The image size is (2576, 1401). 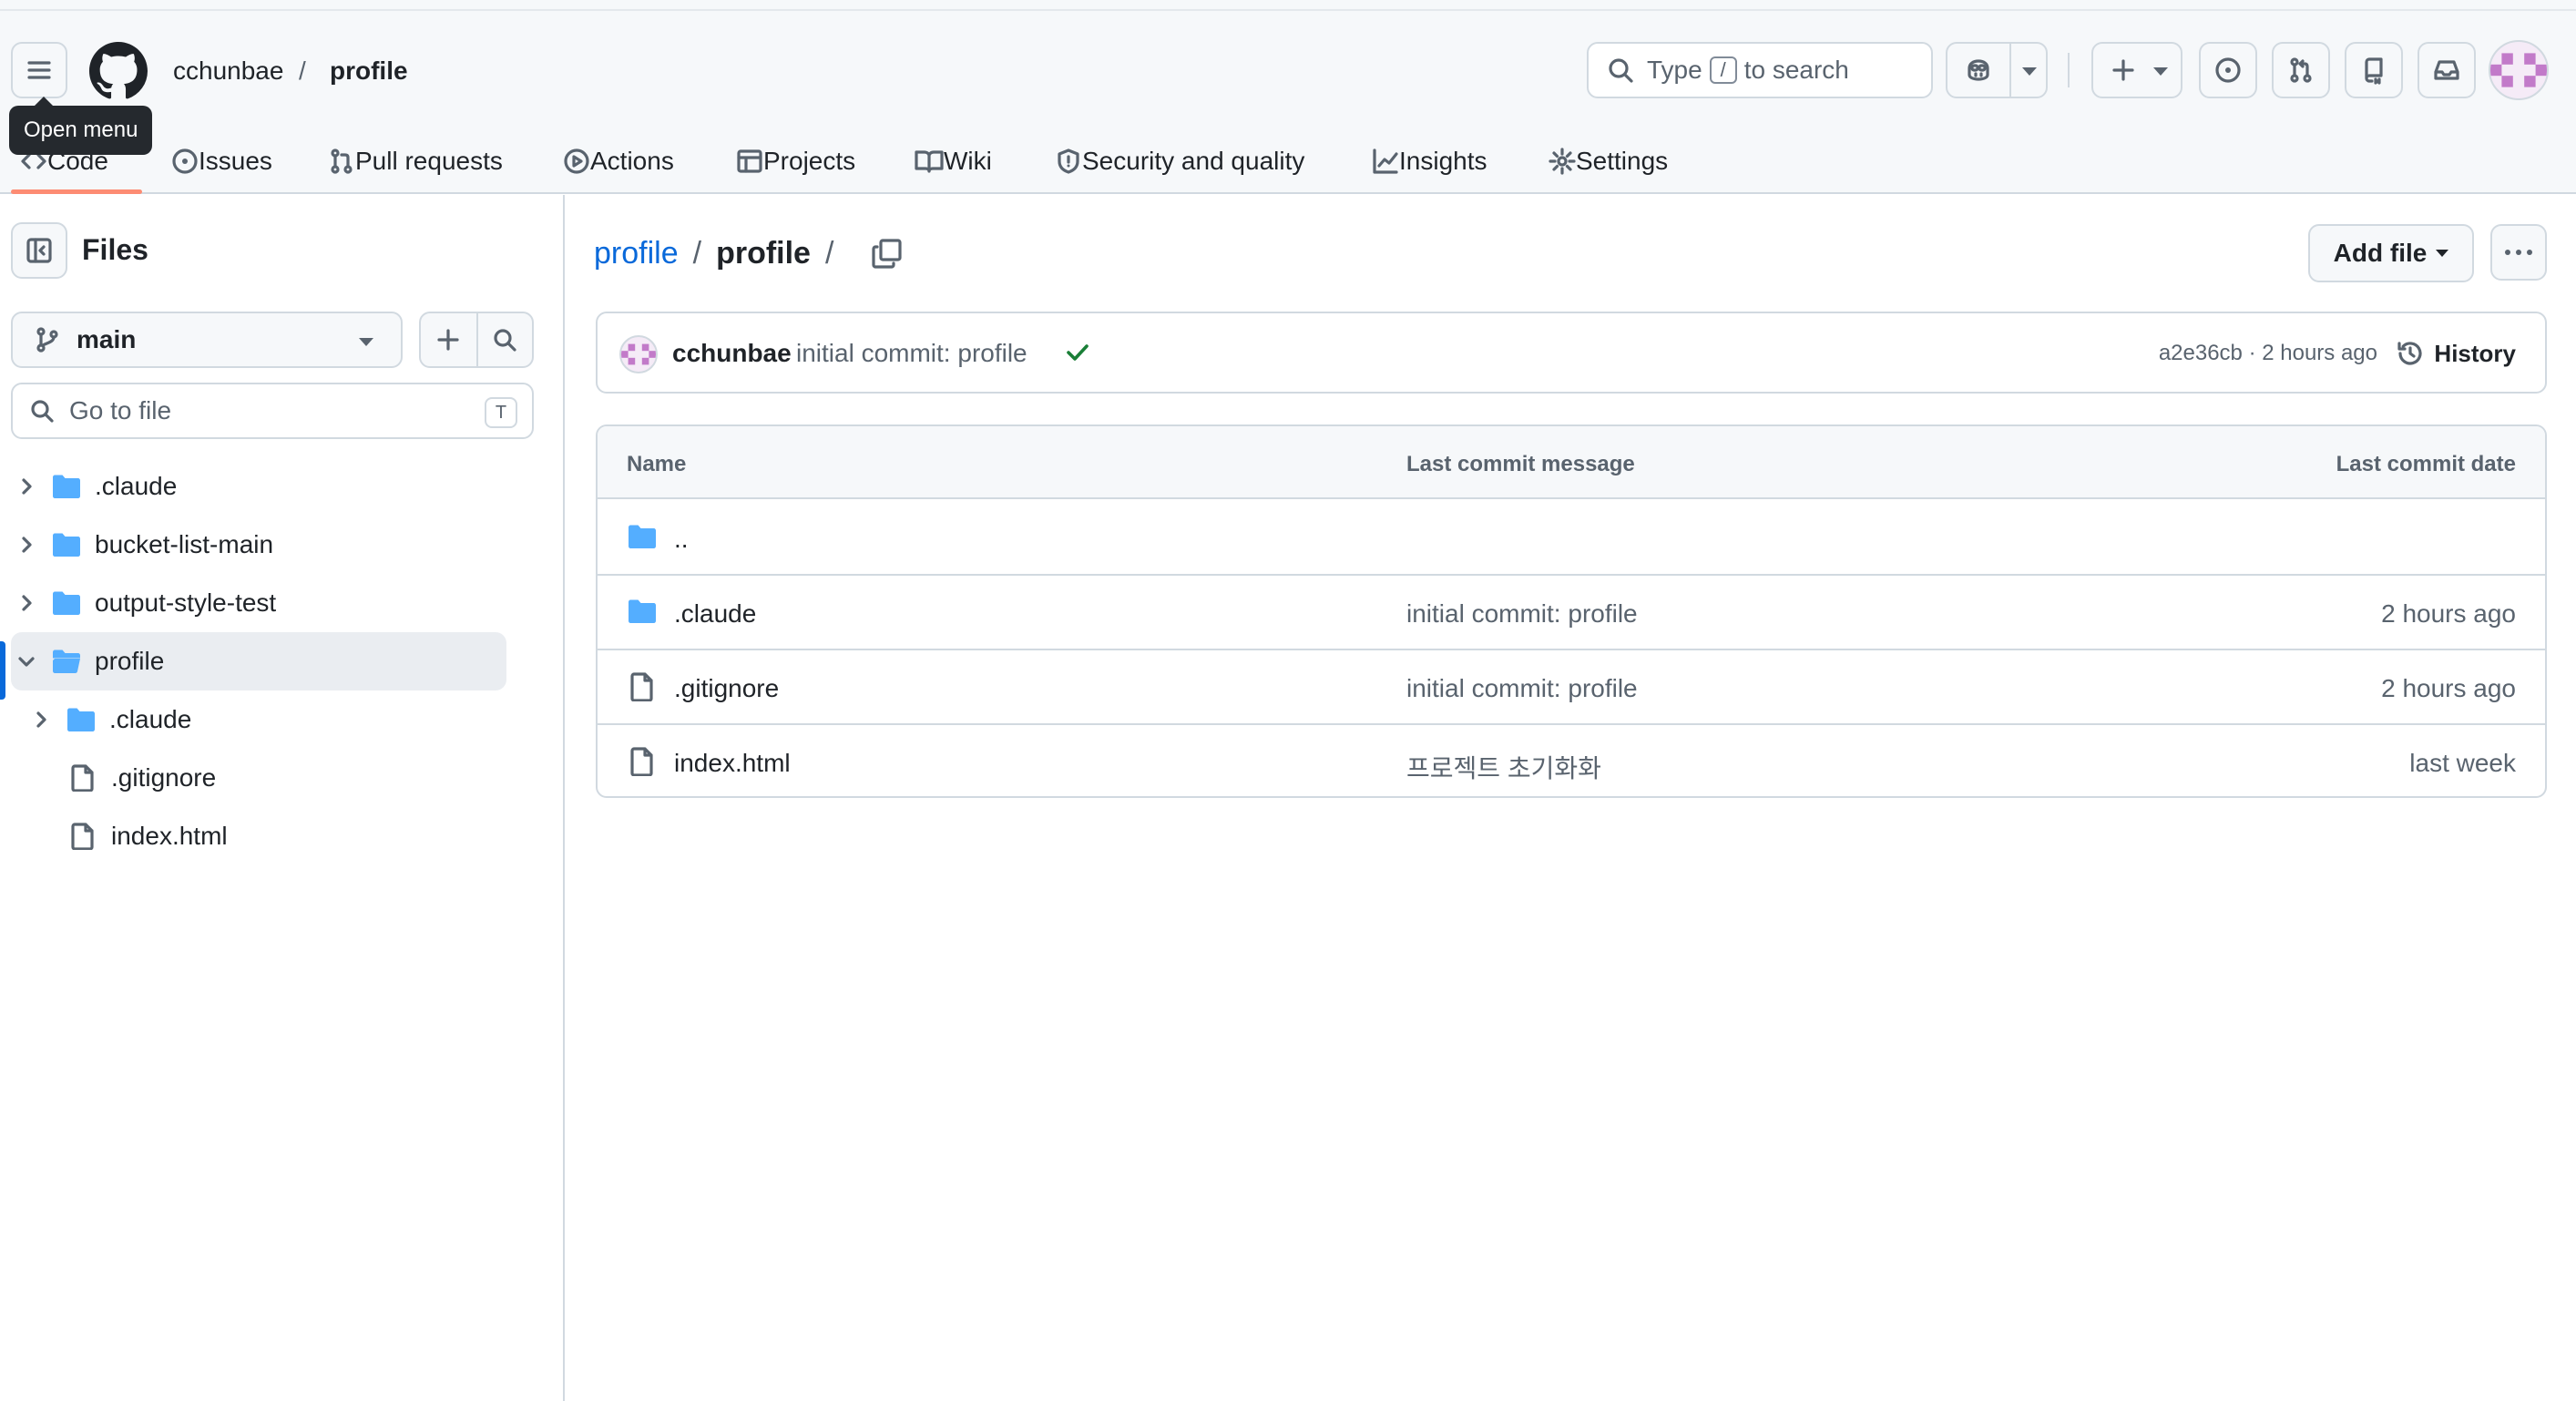 What do you see at coordinates (2519, 70) in the screenshot?
I see `user-avatar` at bounding box center [2519, 70].